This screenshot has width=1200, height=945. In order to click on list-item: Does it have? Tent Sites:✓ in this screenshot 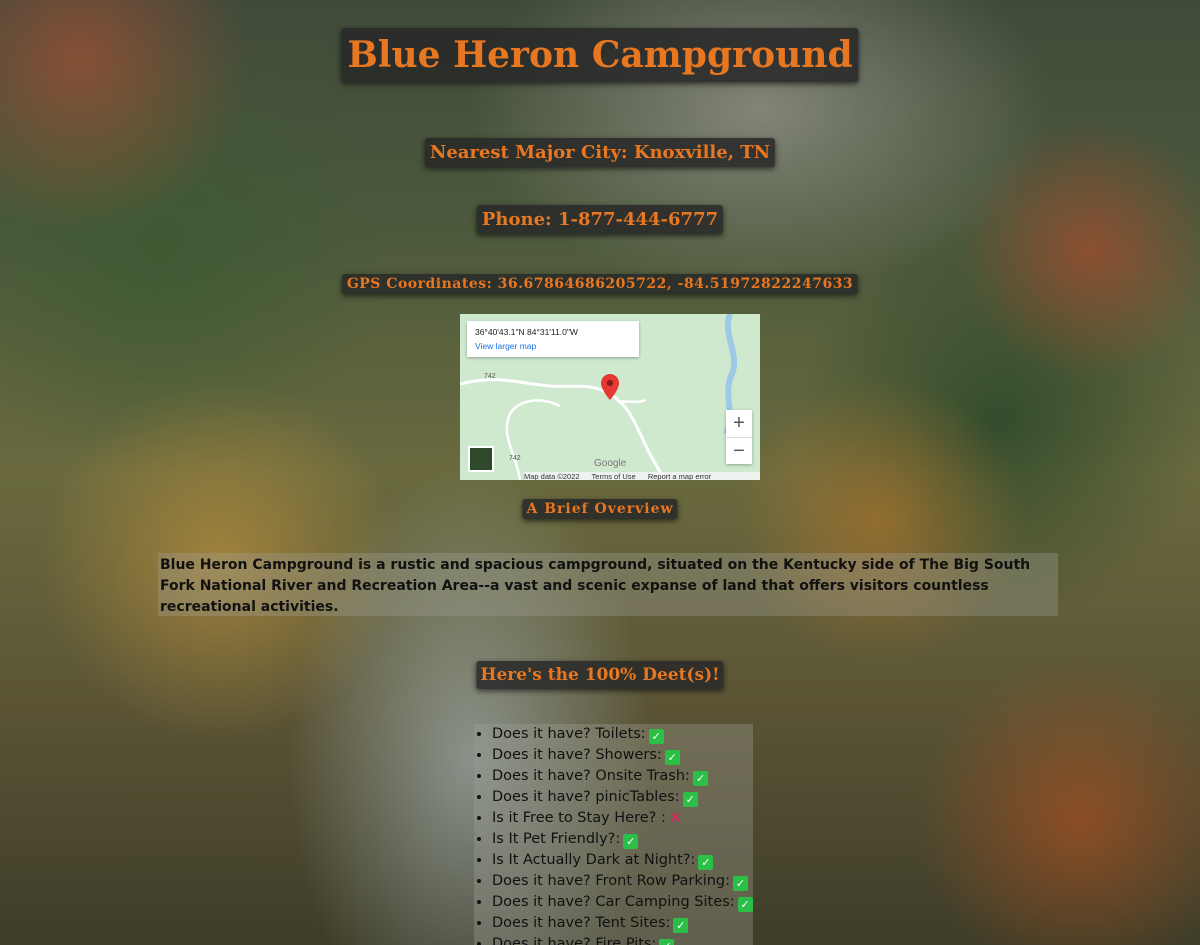, I will do `click(622, 923)`.